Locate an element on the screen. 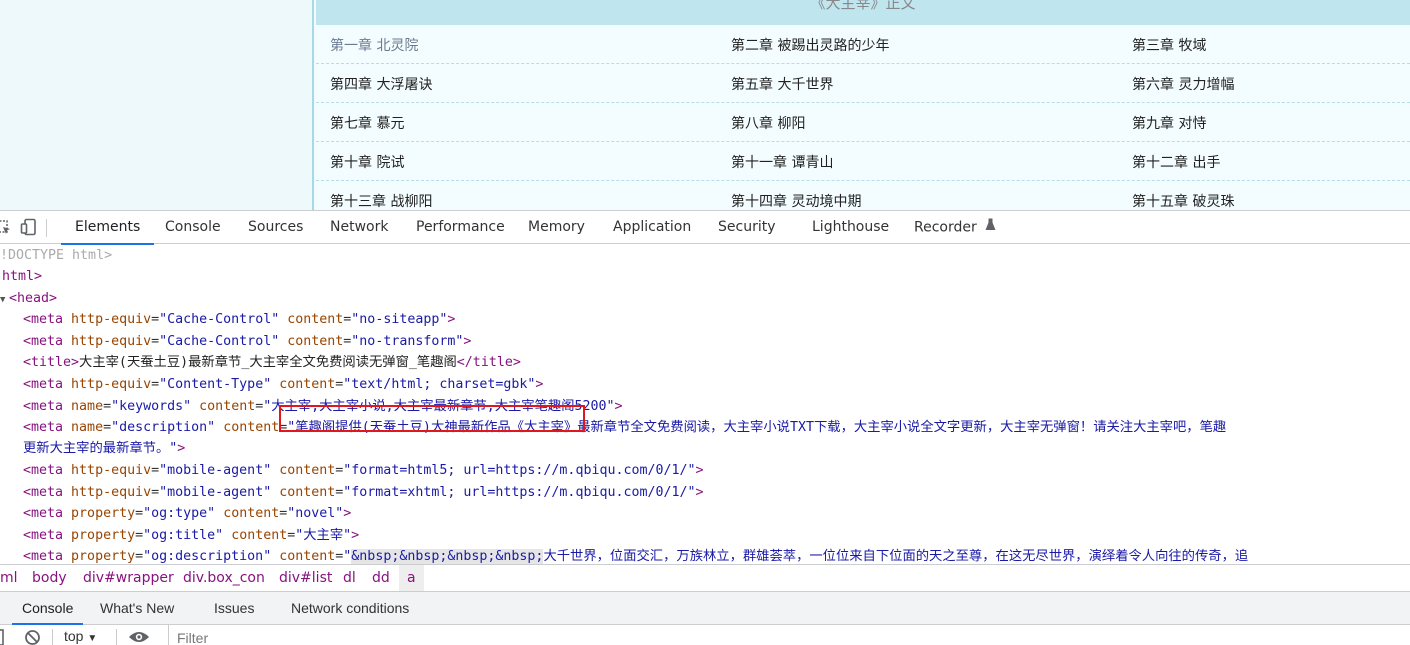 The width and height of the screenshot is (1410, 645). dom-node-head: ▼ <head> is located at coordinates (28, 298).